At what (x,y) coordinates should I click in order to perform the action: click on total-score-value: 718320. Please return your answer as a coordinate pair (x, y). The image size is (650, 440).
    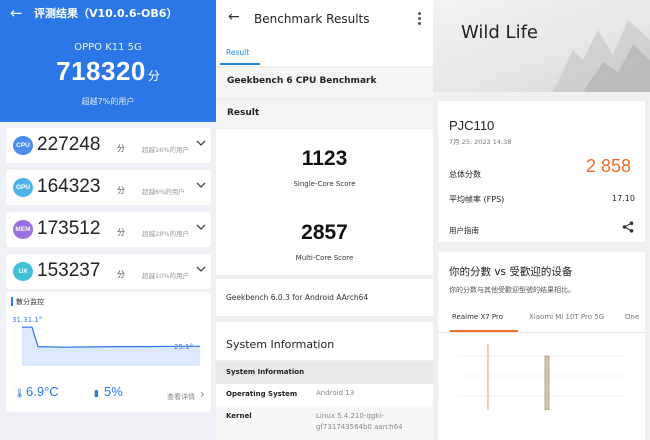
    Looking at the image, I should click on (101, 71).